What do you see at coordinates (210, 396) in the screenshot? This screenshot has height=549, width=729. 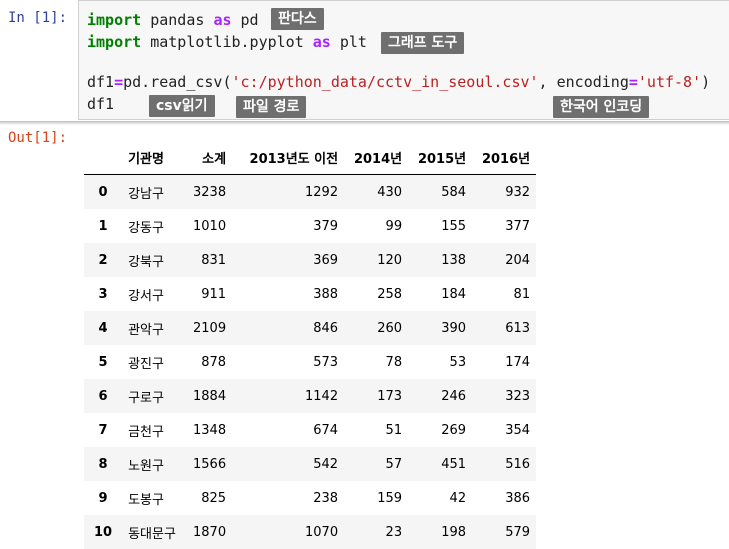 I see `subtotal-cell: 1884` at bounding box center [210, 396].